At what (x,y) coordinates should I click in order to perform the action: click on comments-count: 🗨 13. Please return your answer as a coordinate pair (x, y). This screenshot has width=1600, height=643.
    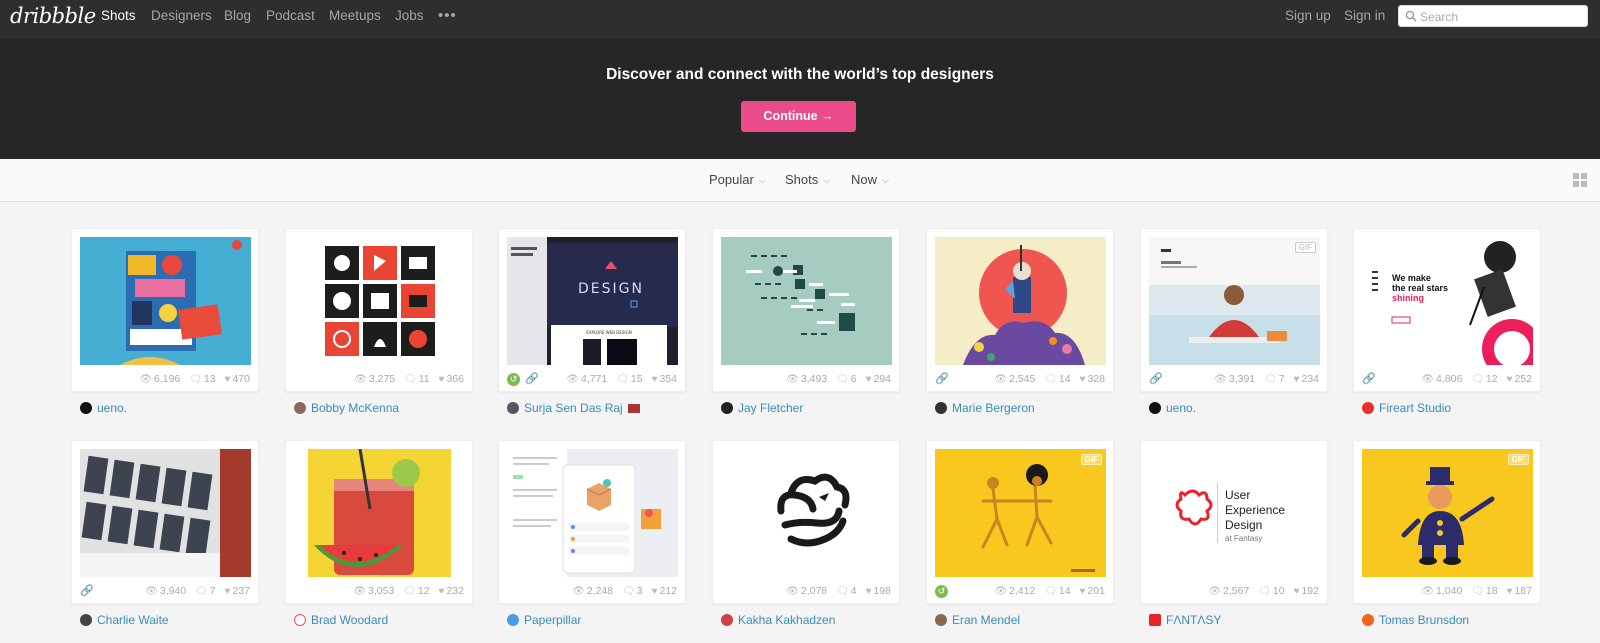
    Looking at the image, I should click on (202, 379).